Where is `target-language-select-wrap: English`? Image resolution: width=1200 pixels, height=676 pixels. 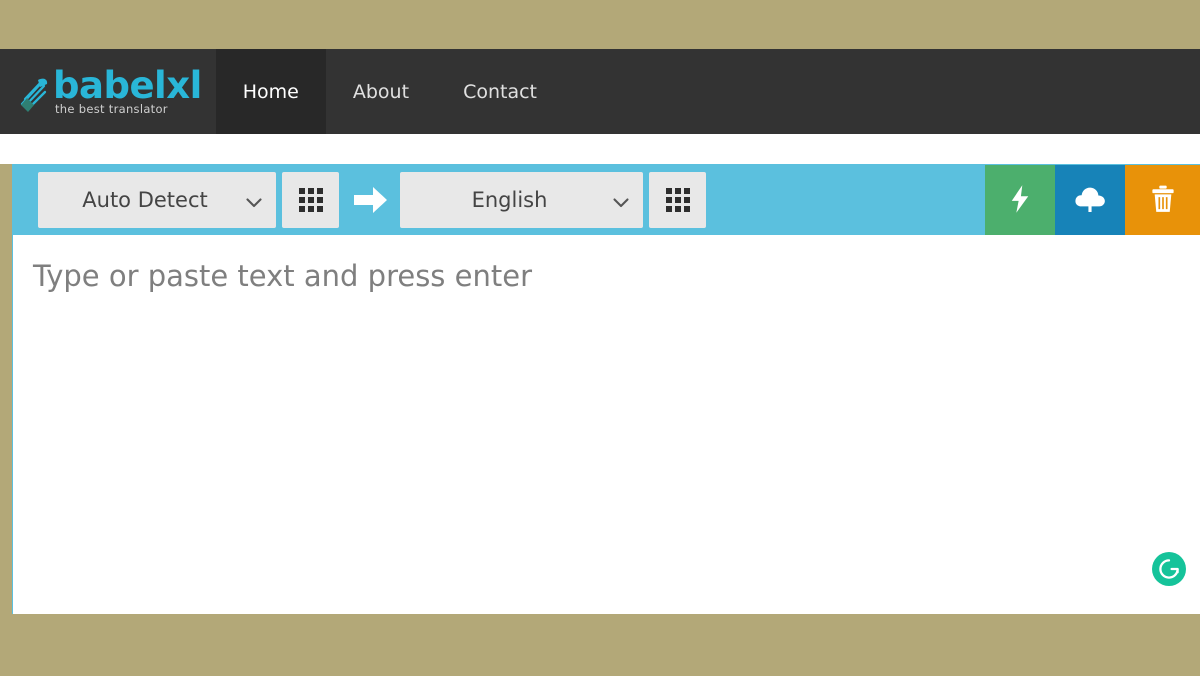 target-language-select-wrap: English is located at coordinates (521, 200).